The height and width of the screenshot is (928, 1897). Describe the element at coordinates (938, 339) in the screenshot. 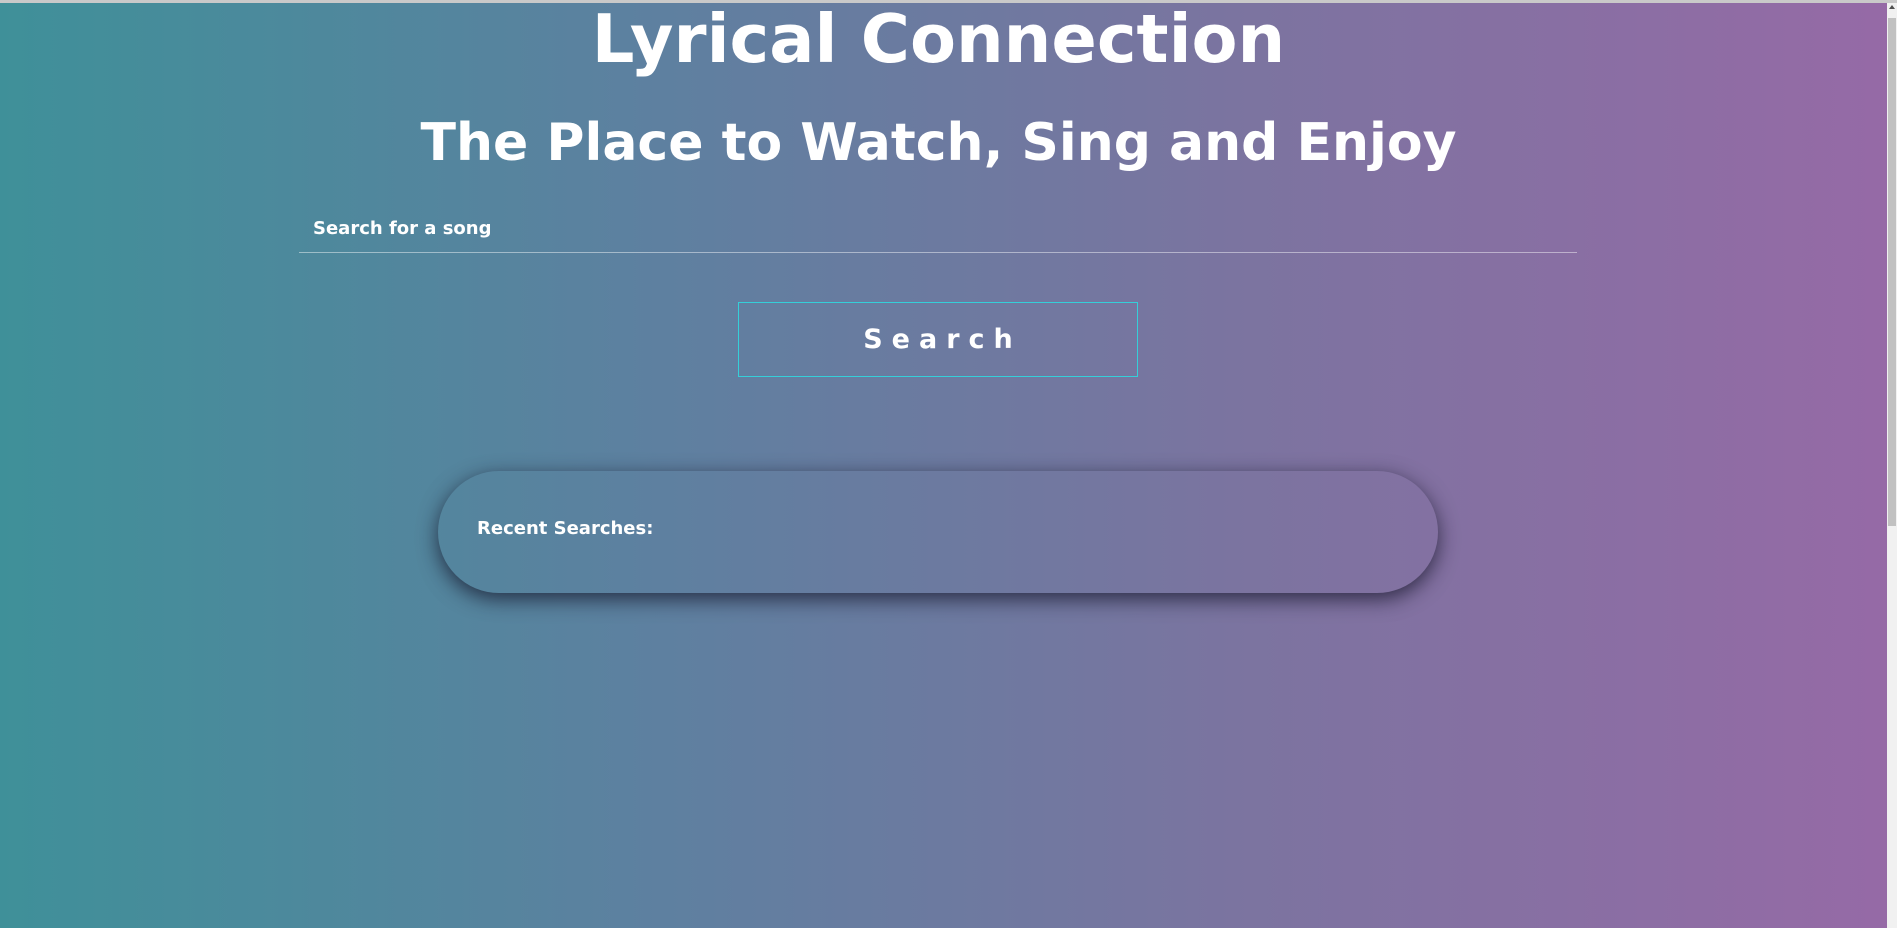

I see `search-button: Search` at that location.